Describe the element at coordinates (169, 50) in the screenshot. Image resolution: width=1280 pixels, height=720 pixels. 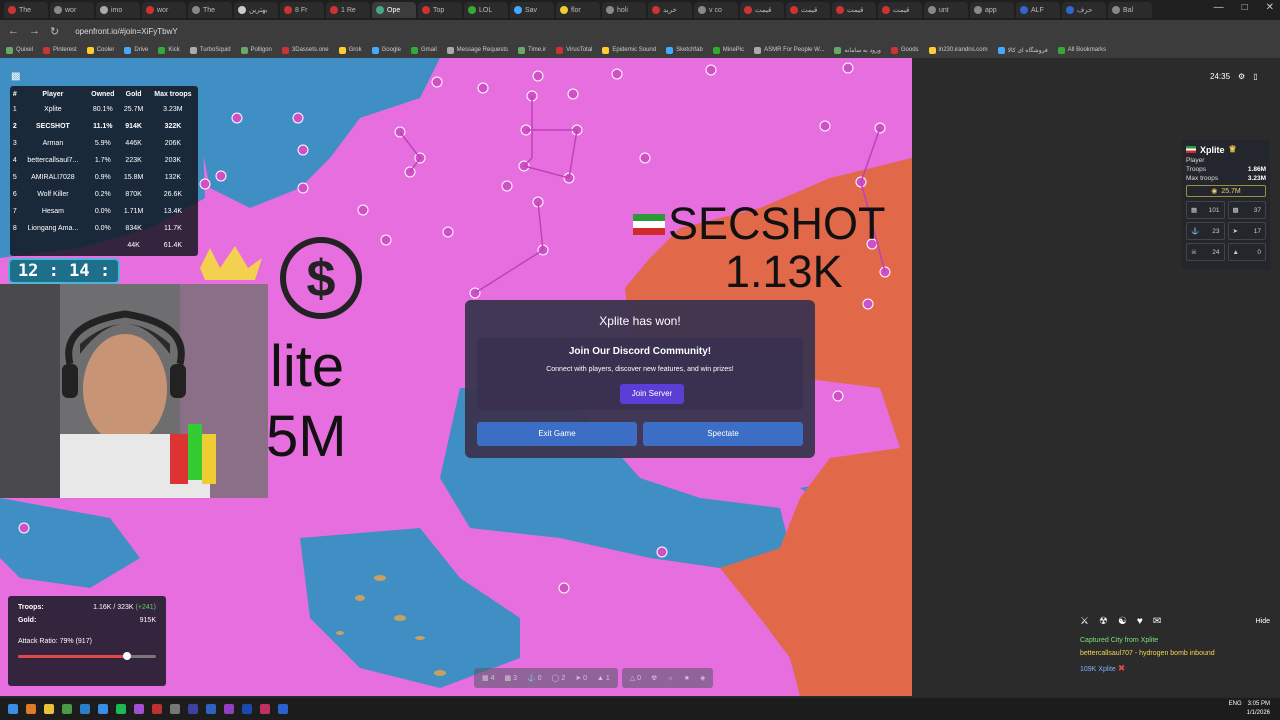
I see `bookmark: Kick` at that location.